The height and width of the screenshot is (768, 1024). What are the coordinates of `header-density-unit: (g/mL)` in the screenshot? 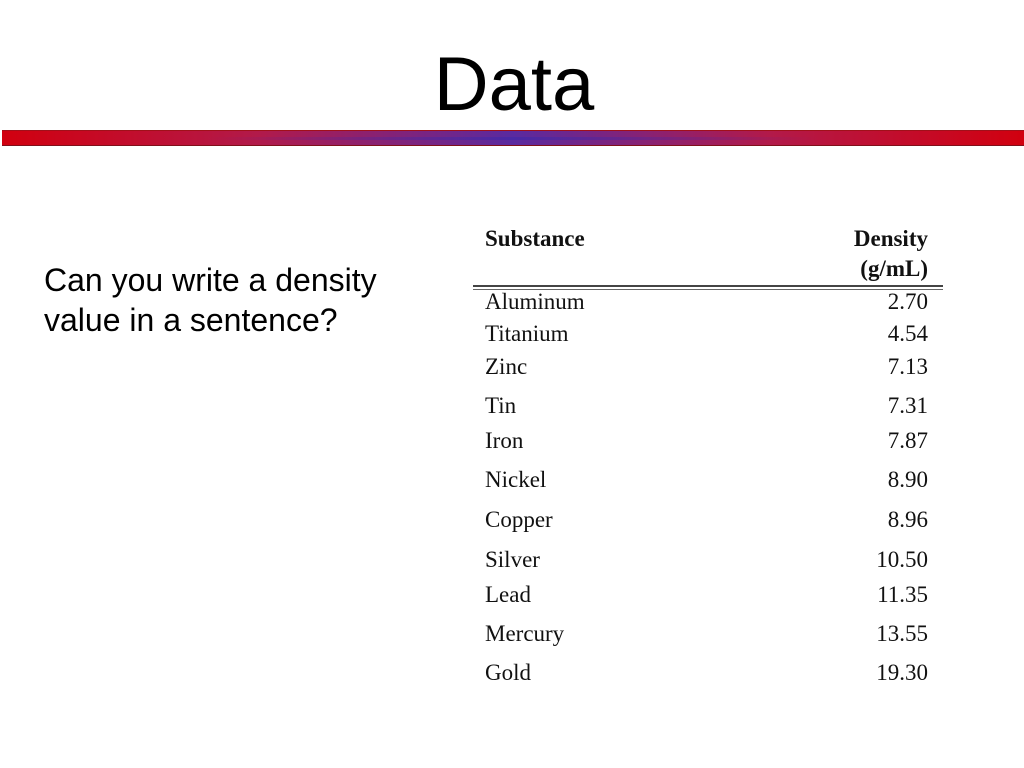 It's located at (894, 268).